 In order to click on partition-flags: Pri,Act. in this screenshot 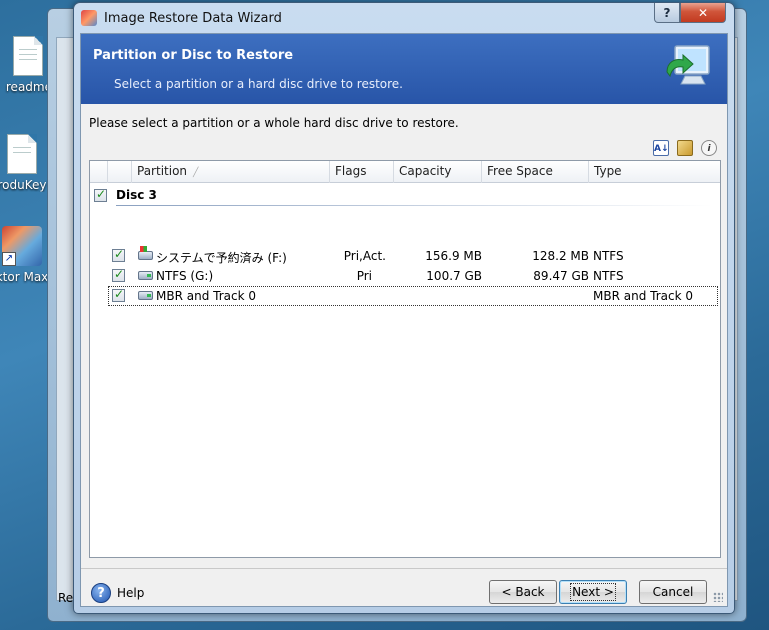, I will do `click(364, 256)`.